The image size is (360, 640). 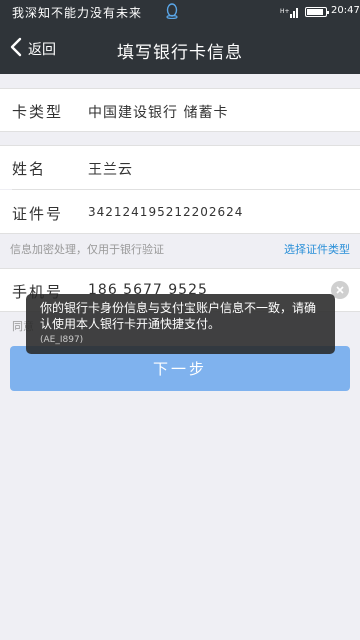 I want to click on battery-icon, so click(x=317, y=12).